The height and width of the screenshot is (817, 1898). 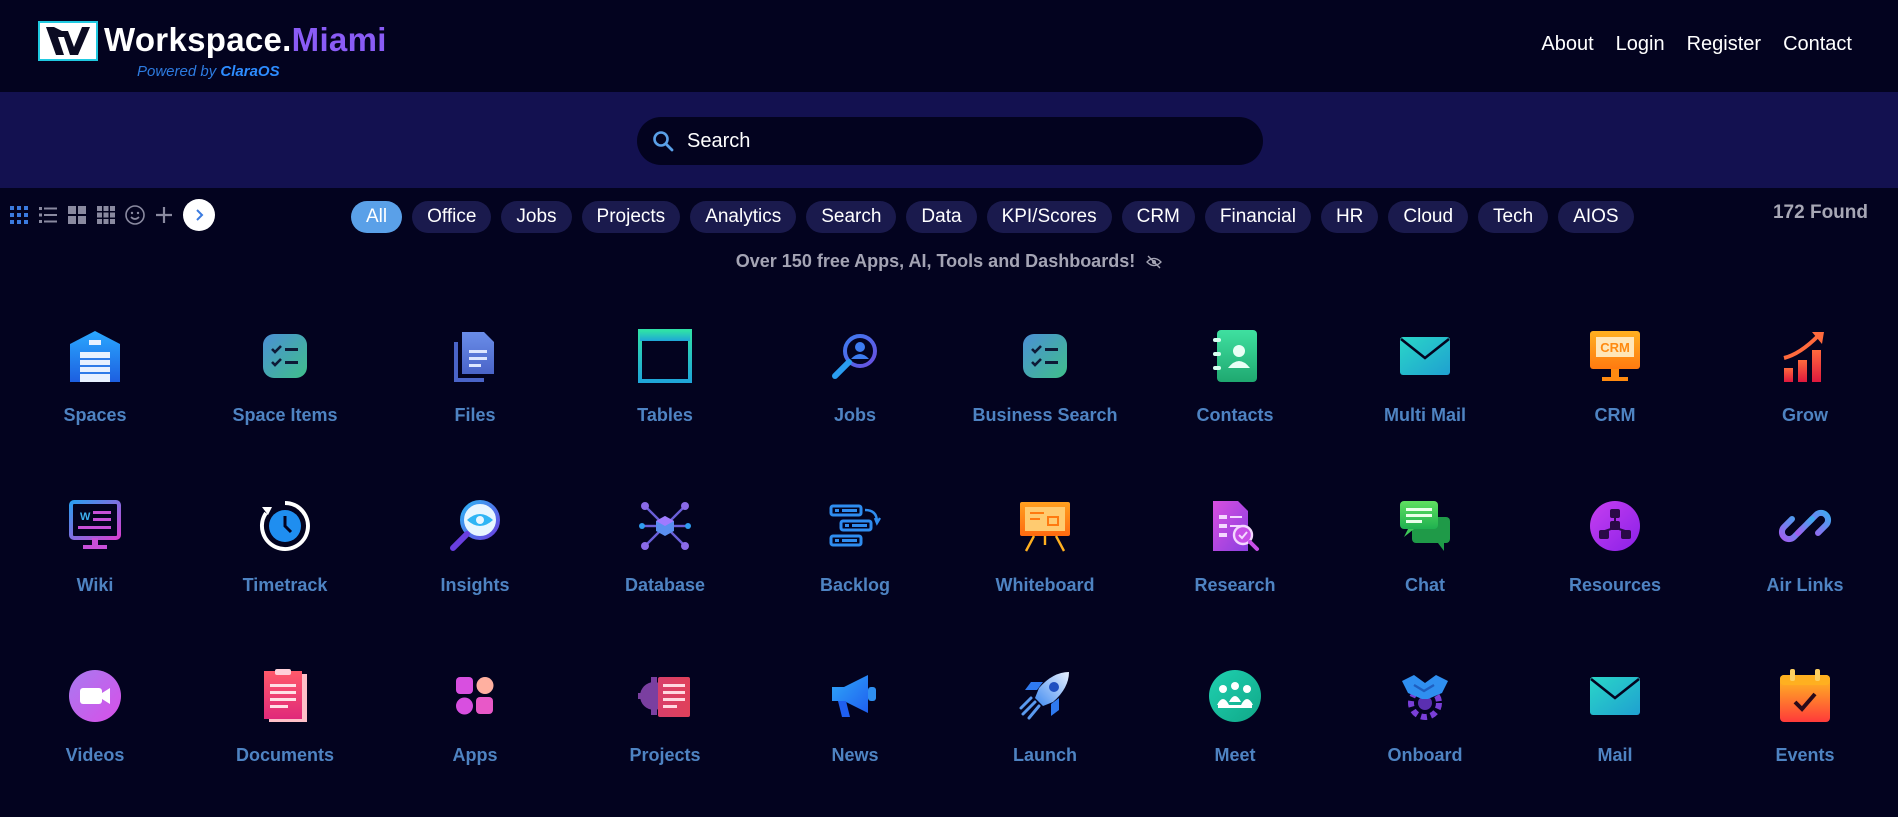 I want to click on app-label: Business Search, so click(x=1045, y=415).